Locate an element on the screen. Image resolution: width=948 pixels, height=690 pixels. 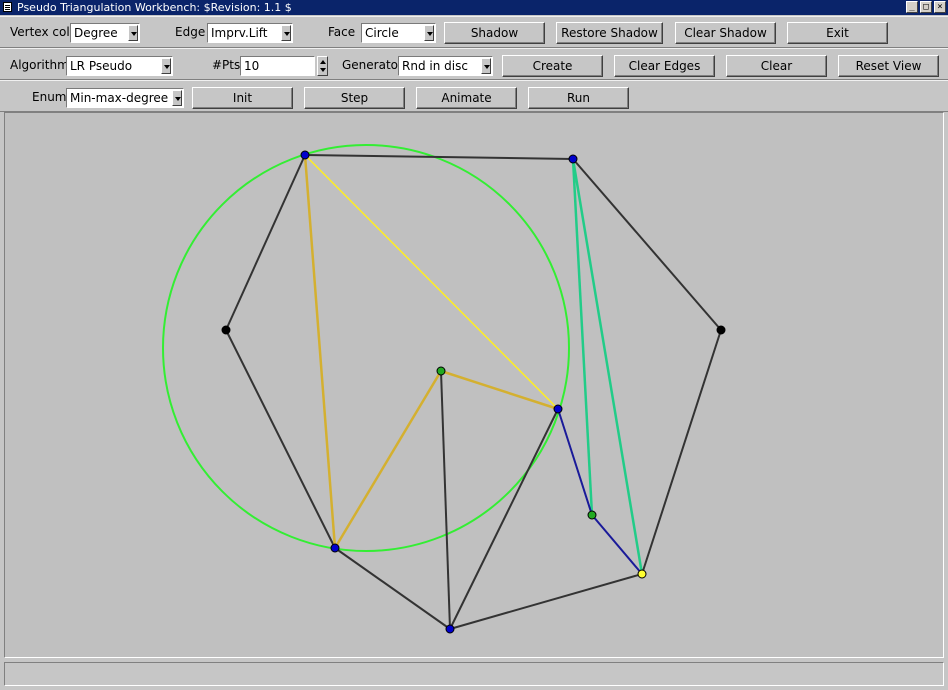
edge-select: Imprv.Lift is located at coordinates (250, 33).